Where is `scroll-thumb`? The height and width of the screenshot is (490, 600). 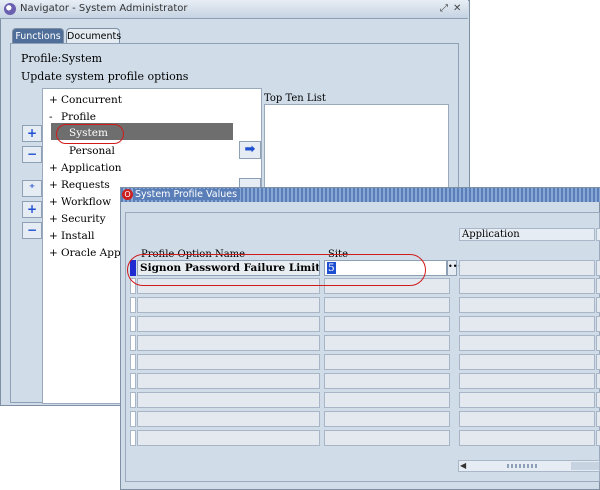 scroll-thumb is located at coordinates (585, 466).